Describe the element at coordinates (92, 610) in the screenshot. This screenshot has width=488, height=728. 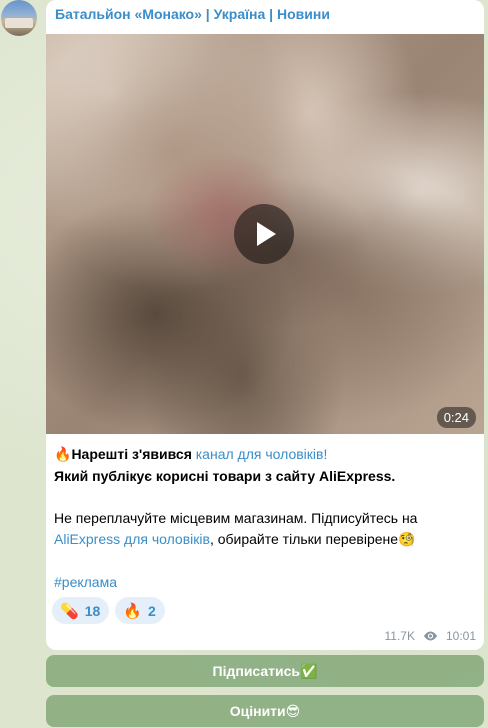
I see `reaction-count: 18` at that location.